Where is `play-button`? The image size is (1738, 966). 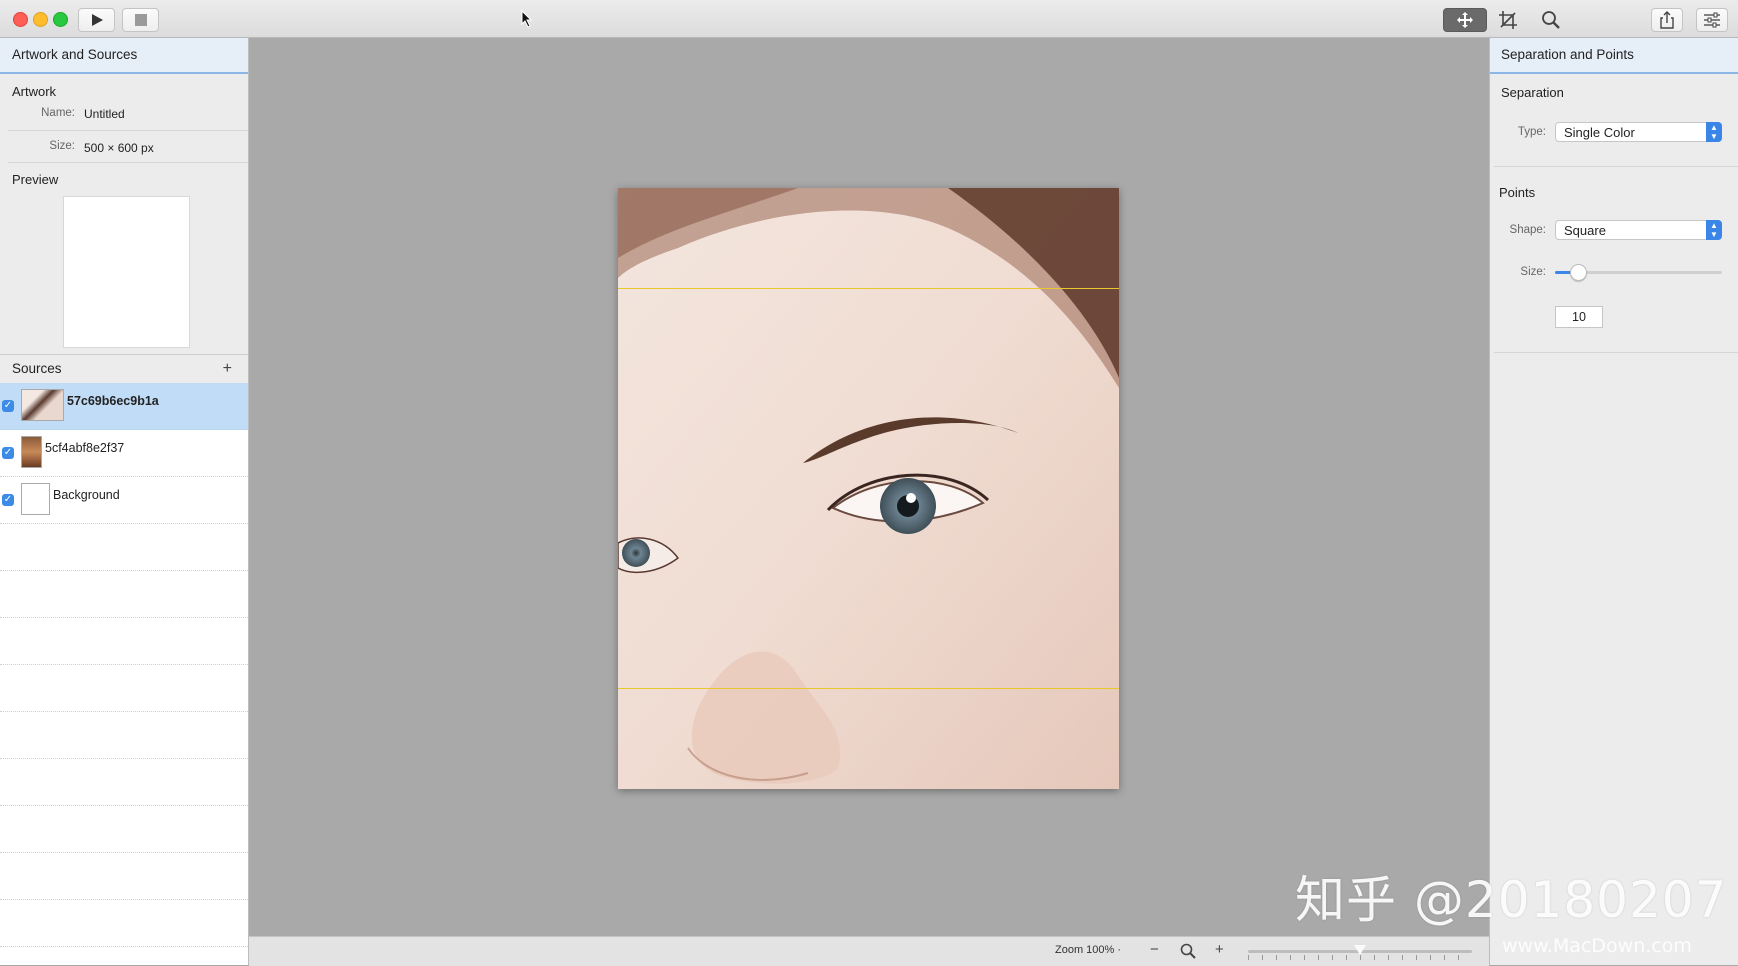 play-button is located at coordinates (96, 20).